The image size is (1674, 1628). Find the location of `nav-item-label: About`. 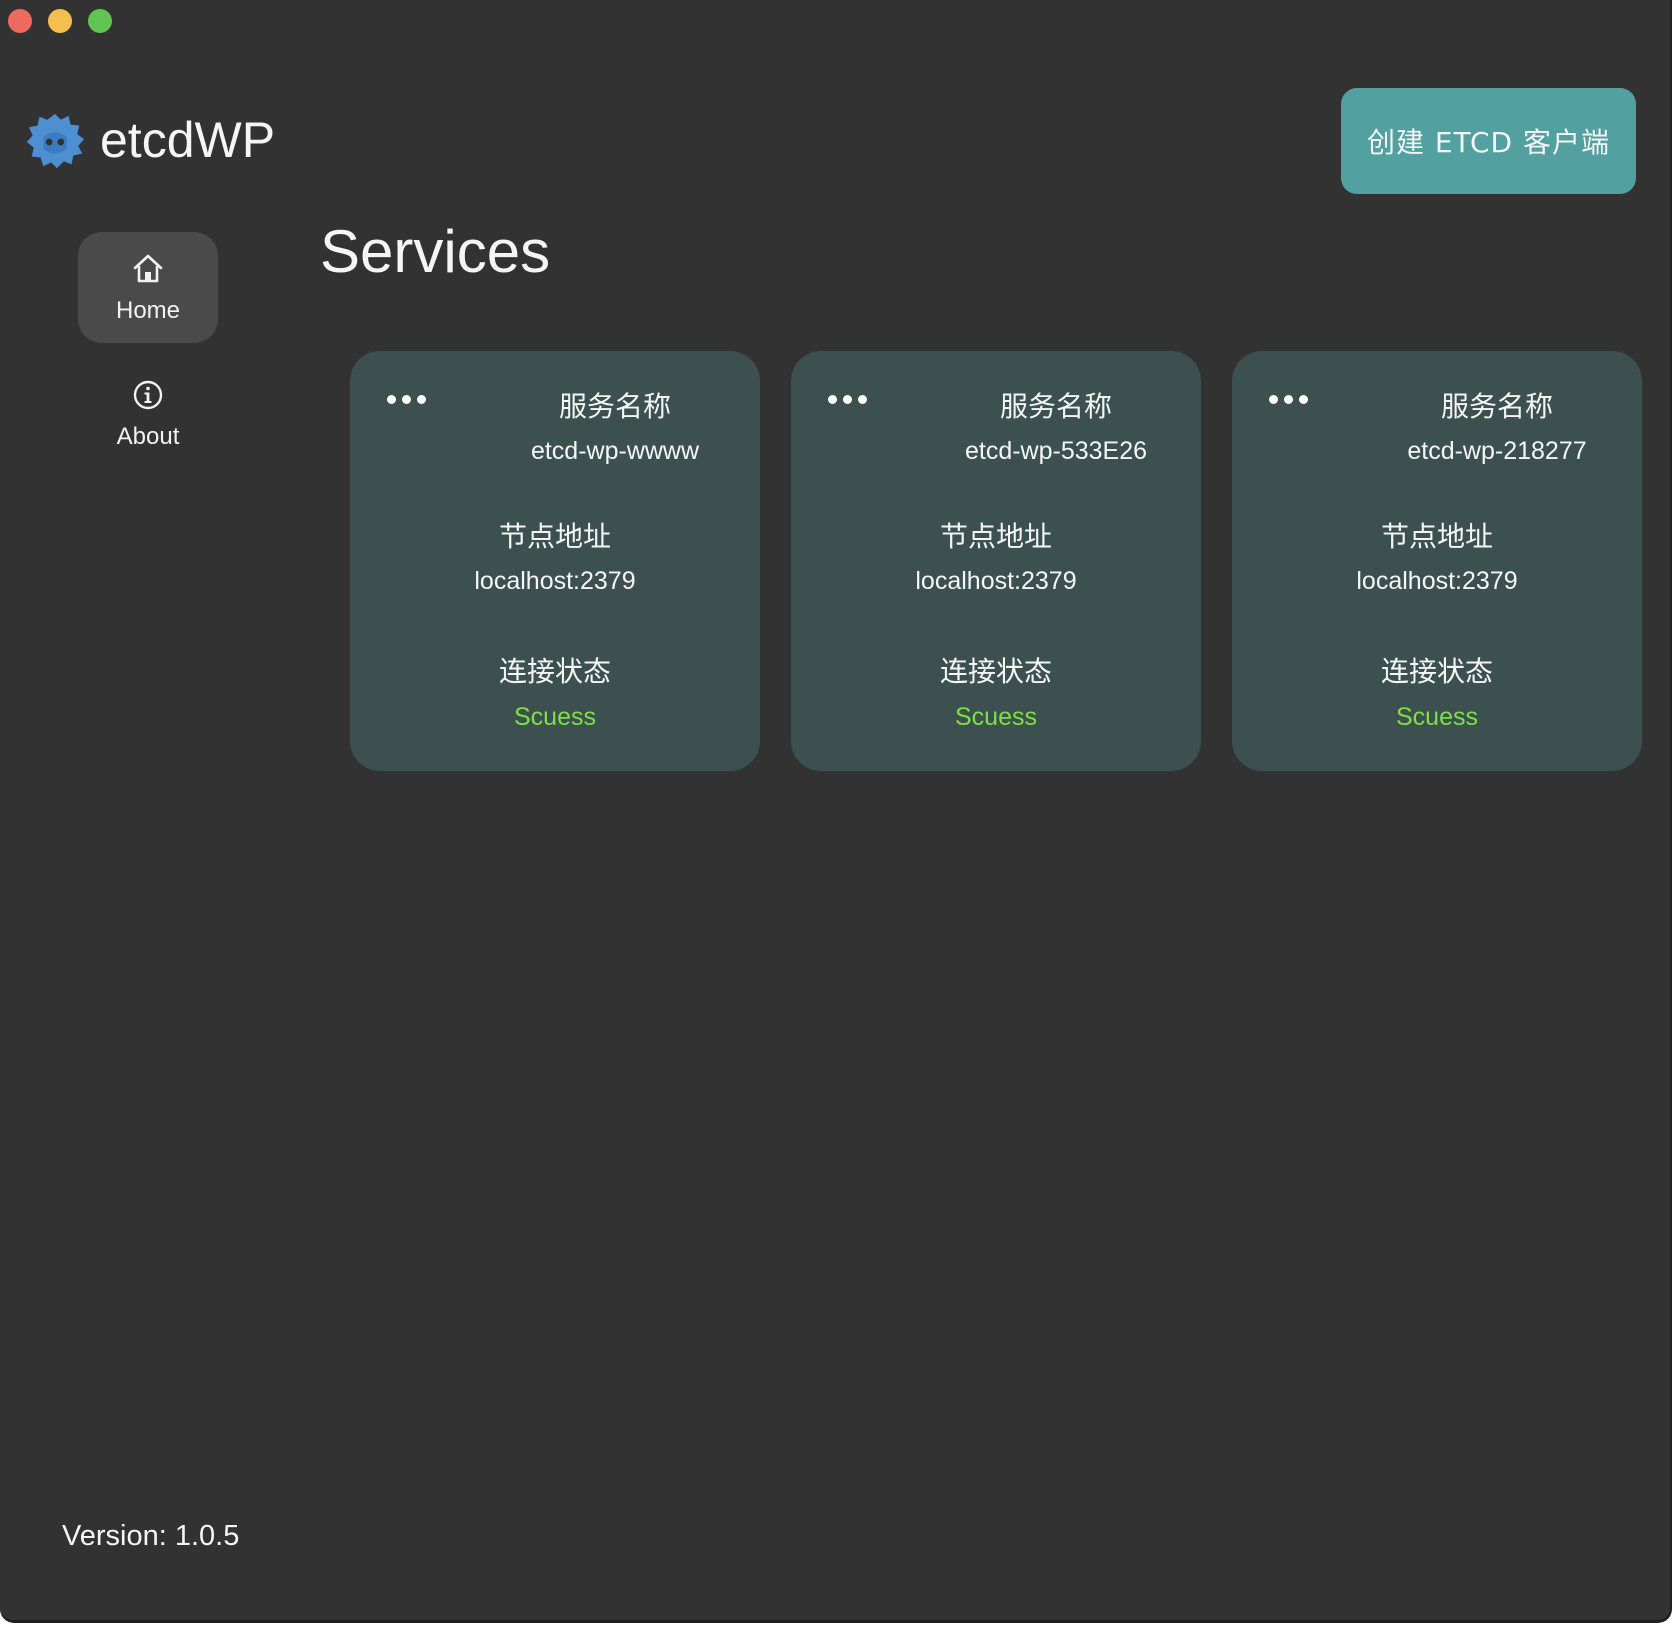

nav-item-label: About is located at coordinates (148, 436).